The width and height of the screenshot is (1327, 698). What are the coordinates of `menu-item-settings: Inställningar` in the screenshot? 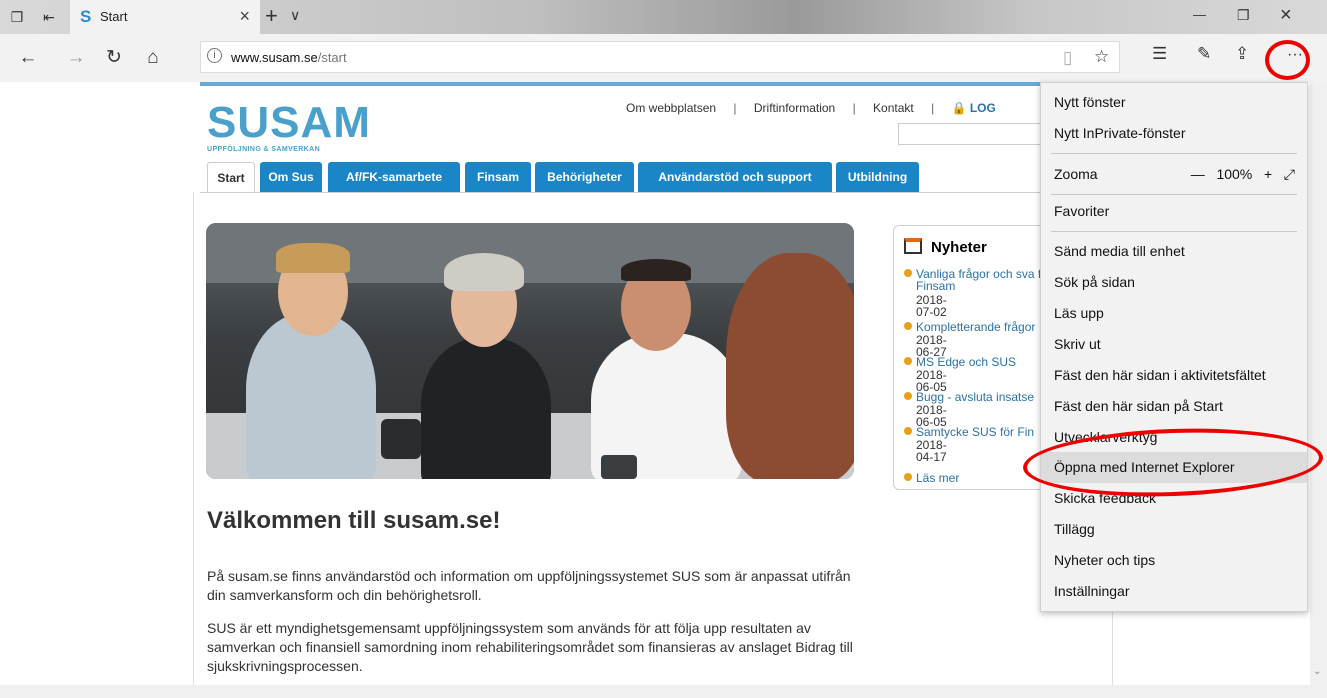 It's located at (1174, 591).